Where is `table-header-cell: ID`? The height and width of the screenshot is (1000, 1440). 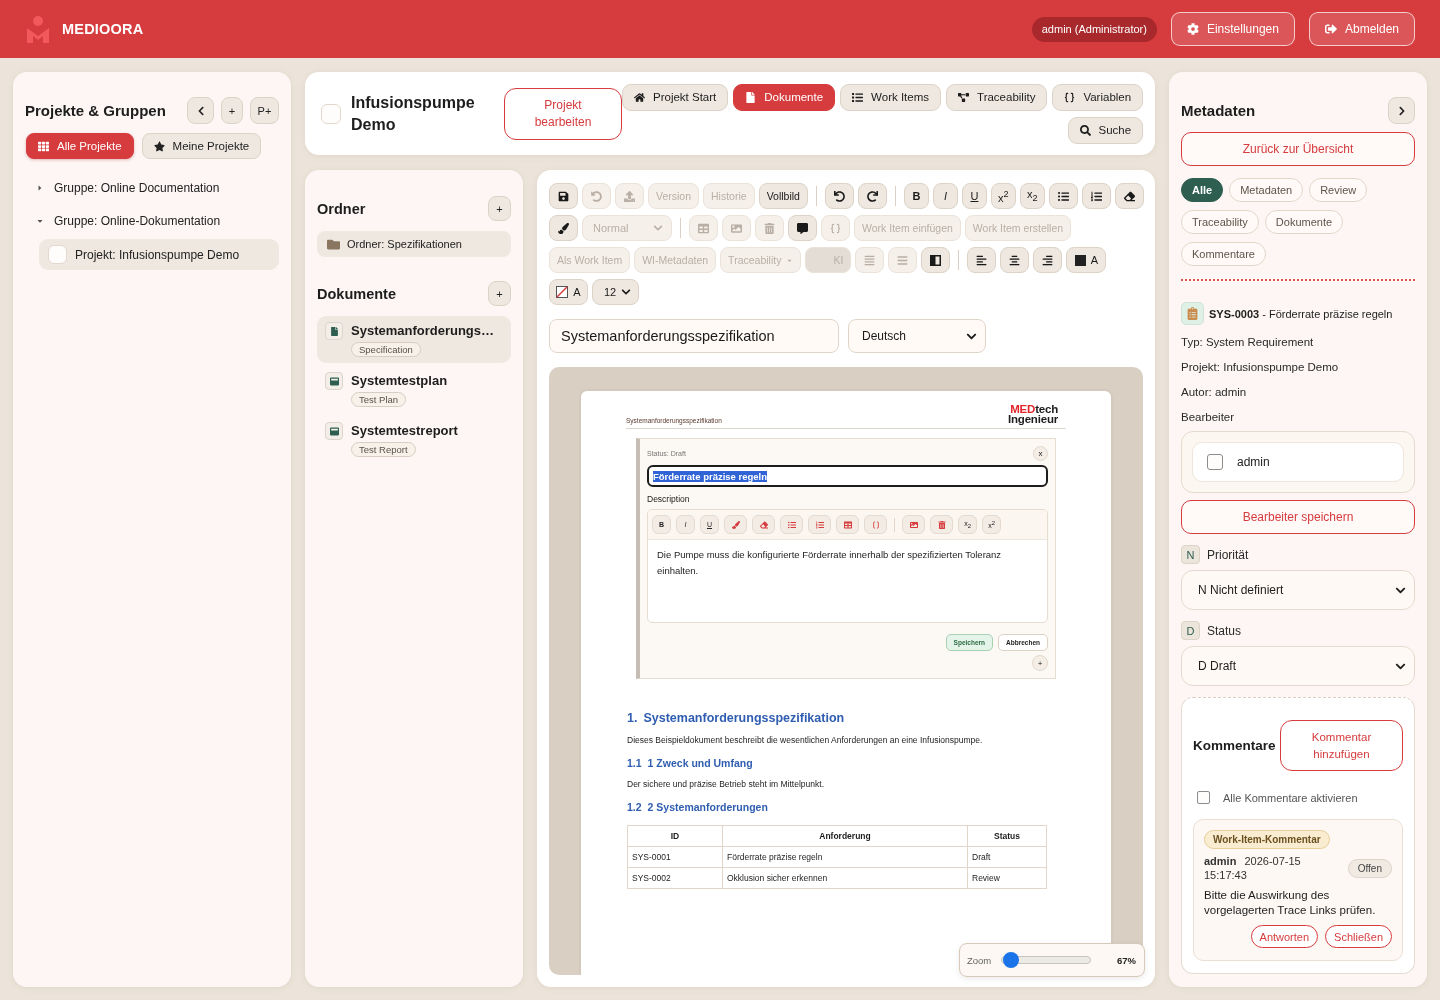
table-header-cell: ID is located at coordinates (675, 836).